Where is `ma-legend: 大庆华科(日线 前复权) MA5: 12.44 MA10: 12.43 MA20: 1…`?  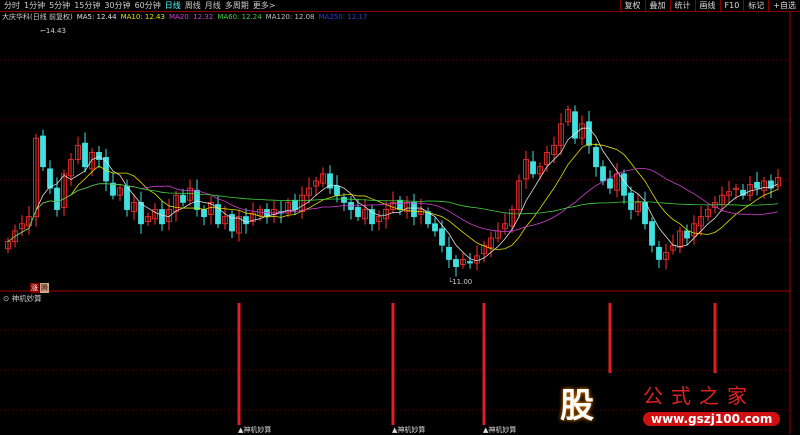 ma-legend: 大庆华科(日线 前复权) MA5: 12.44 MA10: 12.43 MA20: 1… is located at coordinates (188, 17).